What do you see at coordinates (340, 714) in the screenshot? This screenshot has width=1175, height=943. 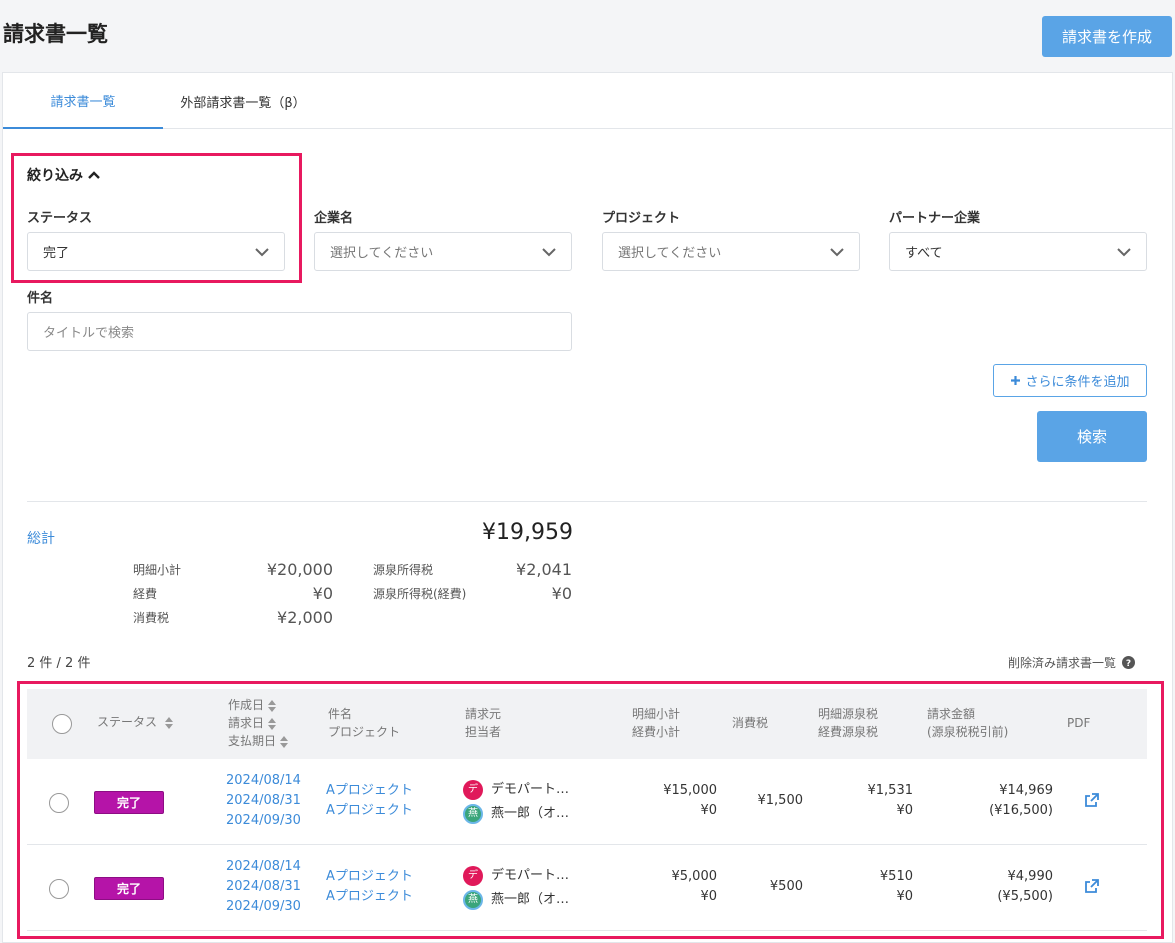 I see `header-subject-label: 件名` at bounding box center [340, 714].